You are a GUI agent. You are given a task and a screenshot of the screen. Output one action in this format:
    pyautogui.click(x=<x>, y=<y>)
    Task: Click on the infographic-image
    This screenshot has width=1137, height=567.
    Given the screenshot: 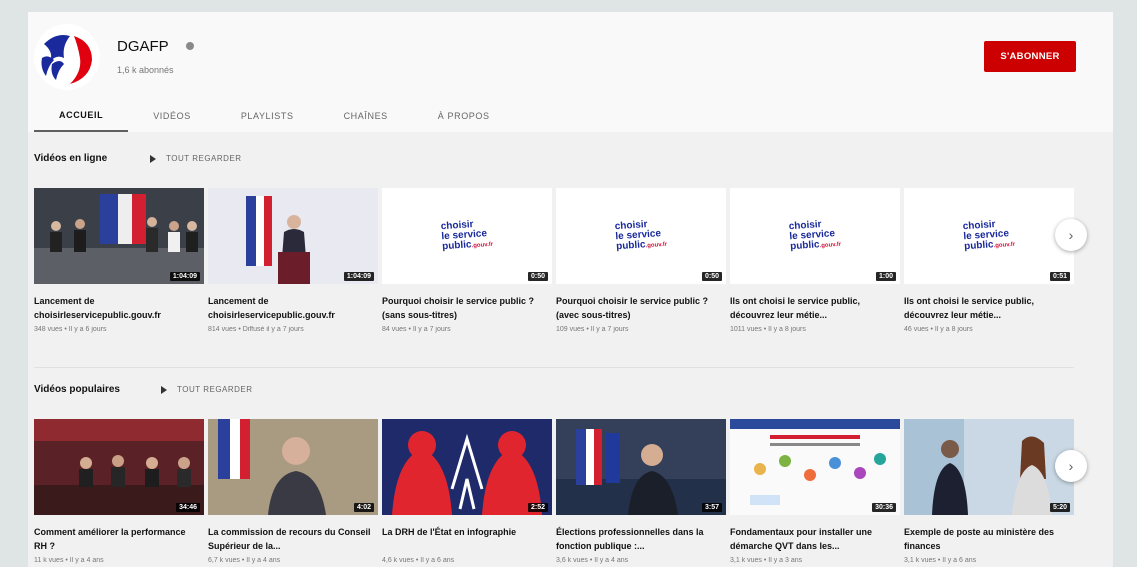 What is the action you would take?
    pyautogui.click(x=467, y=467)
    